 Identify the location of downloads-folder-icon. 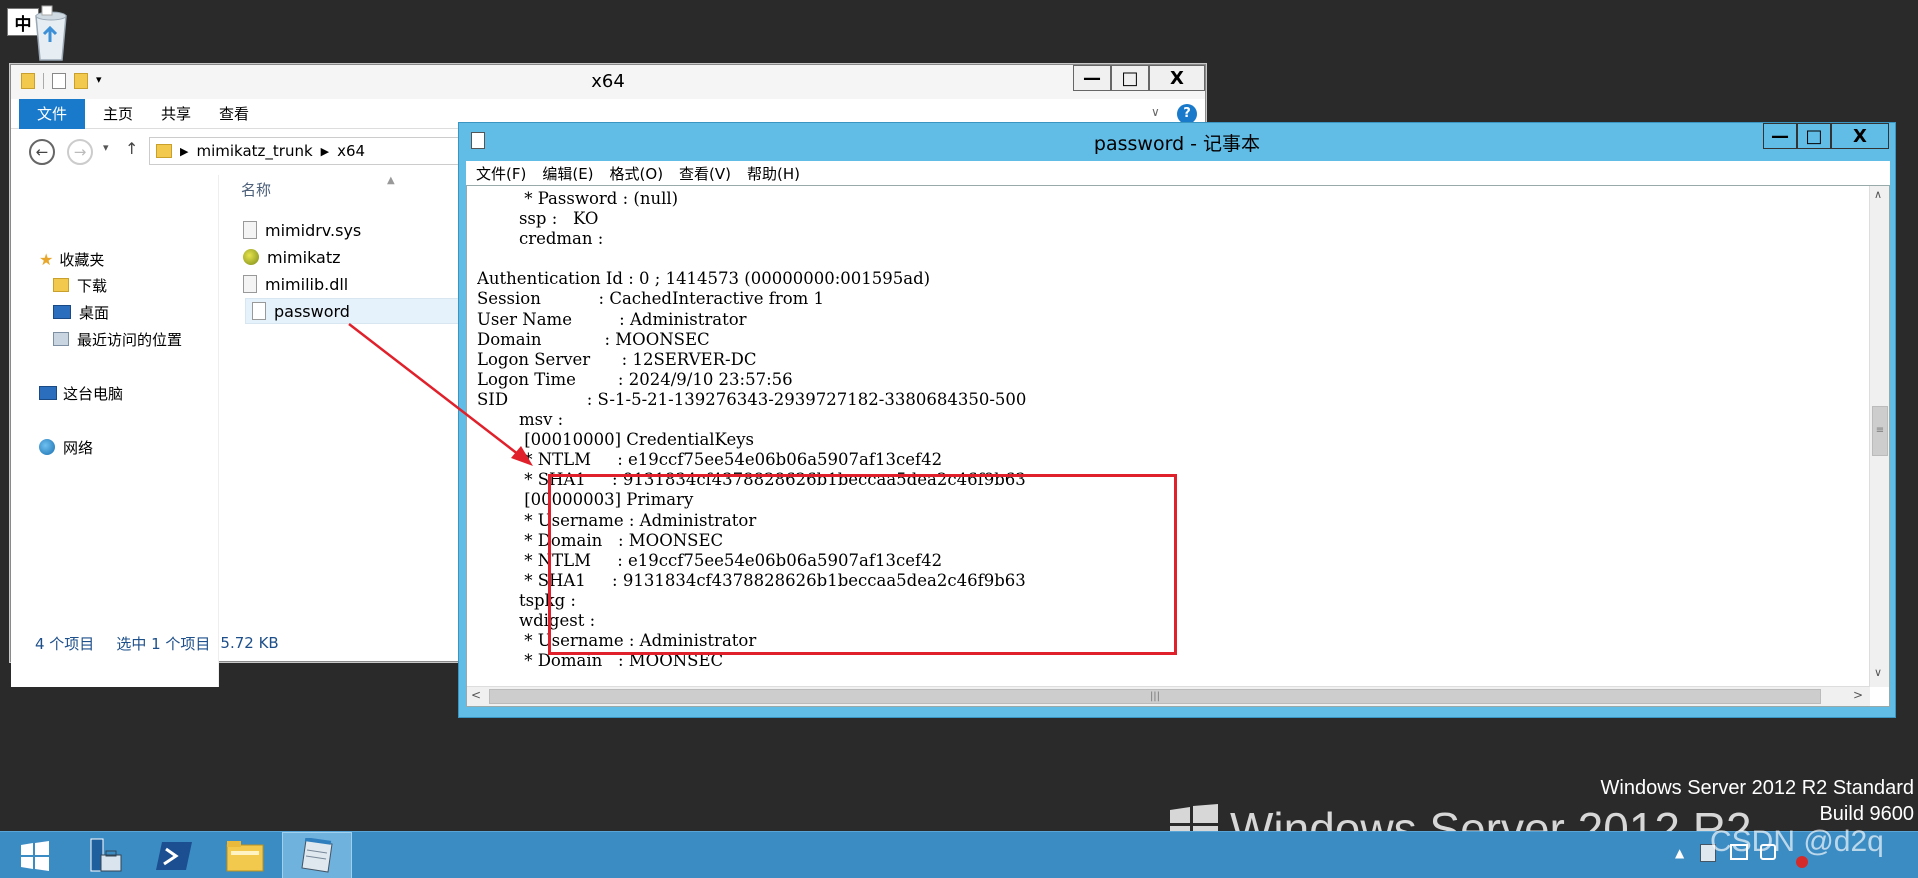
(61, 285).